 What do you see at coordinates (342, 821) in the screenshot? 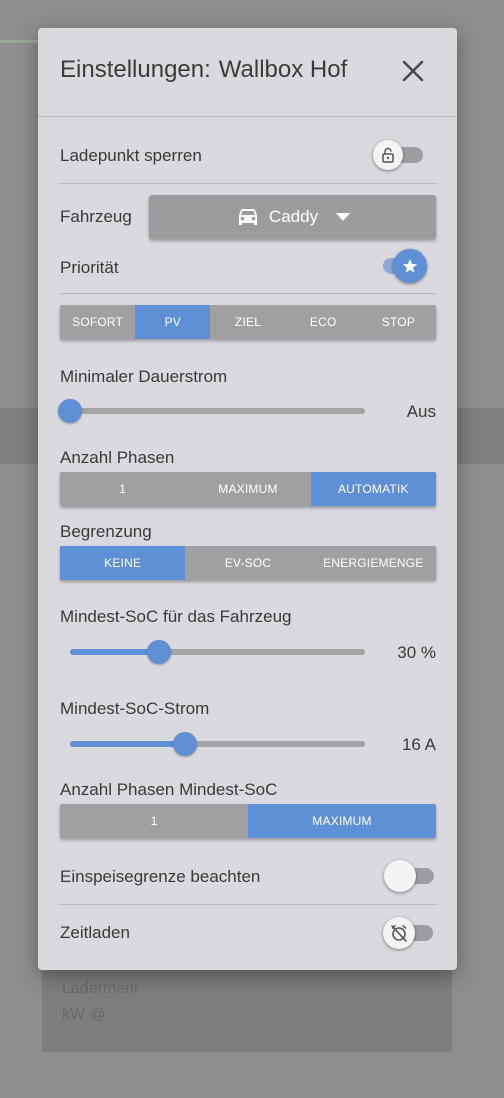
I see `min-soc-phases-option-maximum: MAXIMUM` at bounding box center [342, 821].